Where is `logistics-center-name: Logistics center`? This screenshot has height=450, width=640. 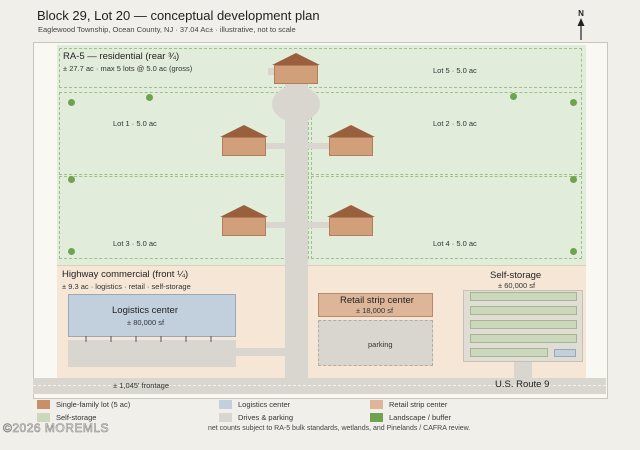
logistics-center-name: Logistics center is located at coordinates (145, 310).